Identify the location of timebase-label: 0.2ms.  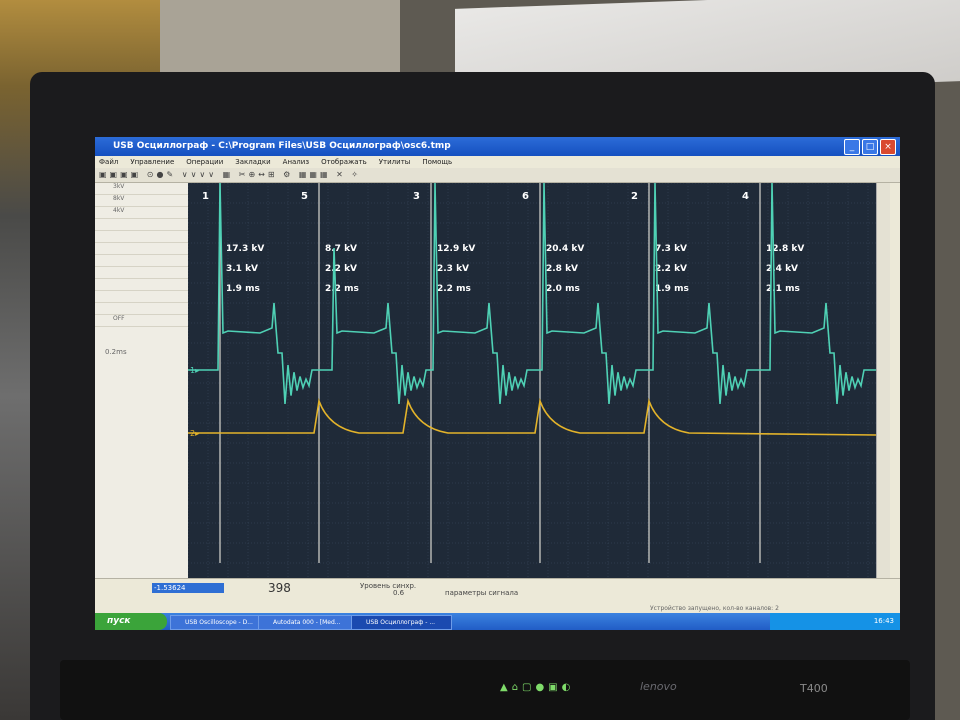
(116, 352).